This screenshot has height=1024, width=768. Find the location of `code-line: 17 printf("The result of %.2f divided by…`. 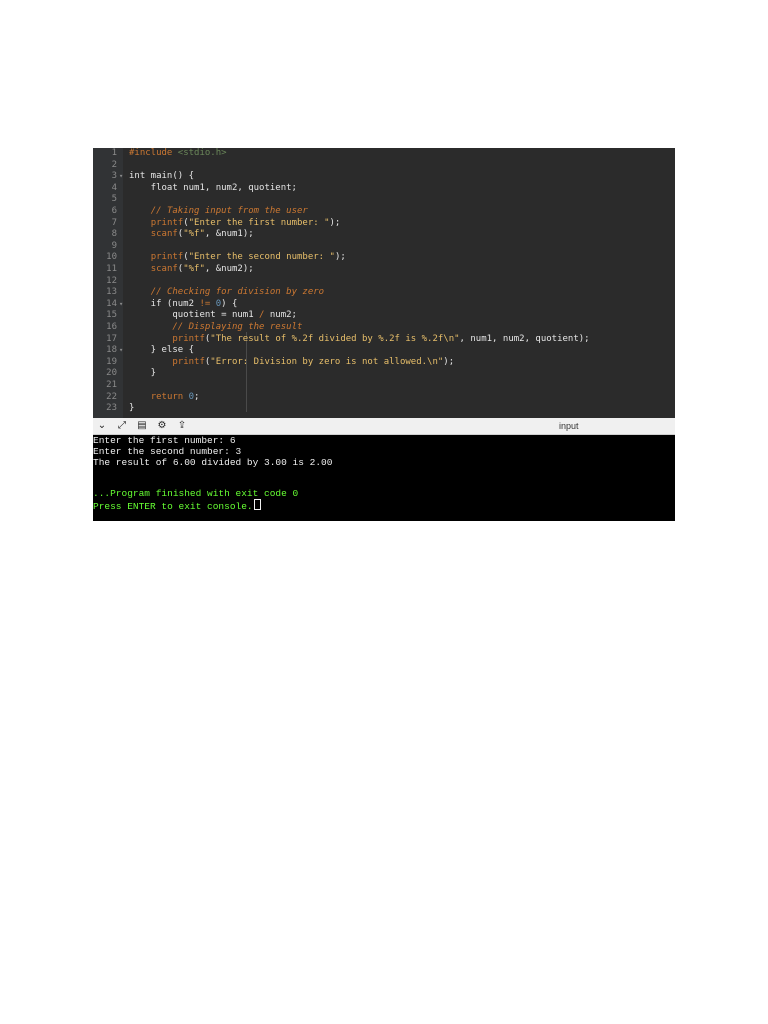

code-line: 17 printf("The result of %.2f divided by… is located at coordinates (383, 340).